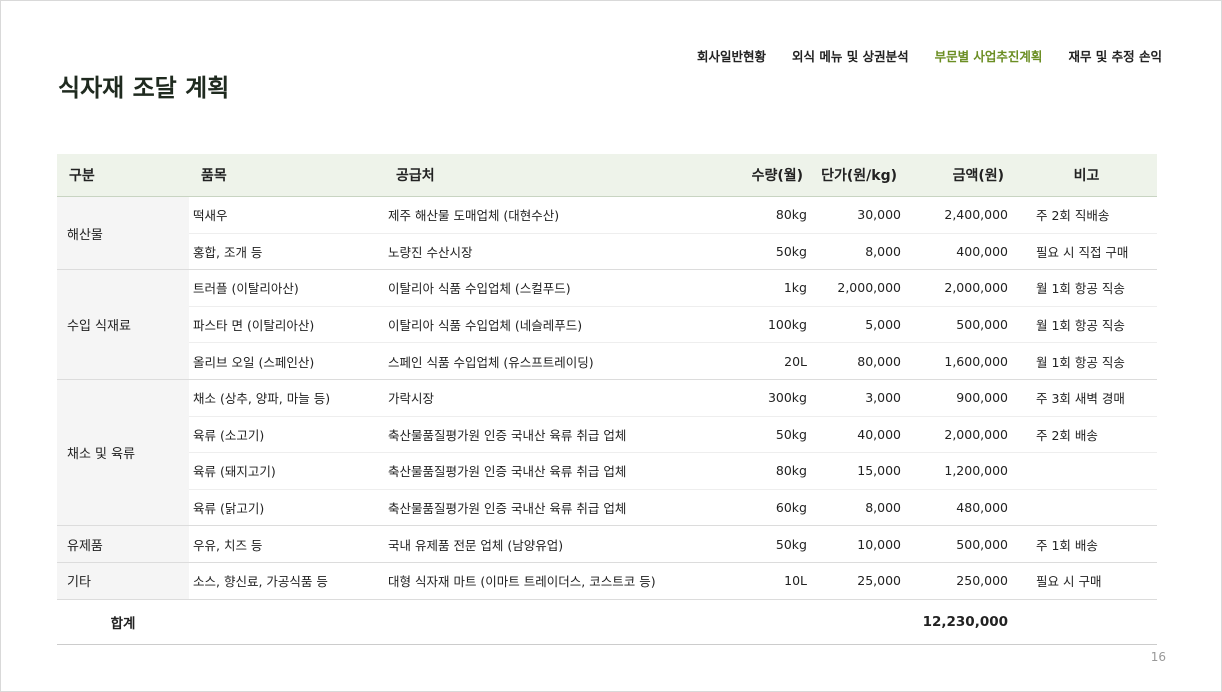 The image size is (1222, 692). What do you see at coordinates (850, 55) in the screenshot?
I see `nav-item-menu-market-analysis: 외식 메뉴 및 상권분석` at bounding box center [850, 55].